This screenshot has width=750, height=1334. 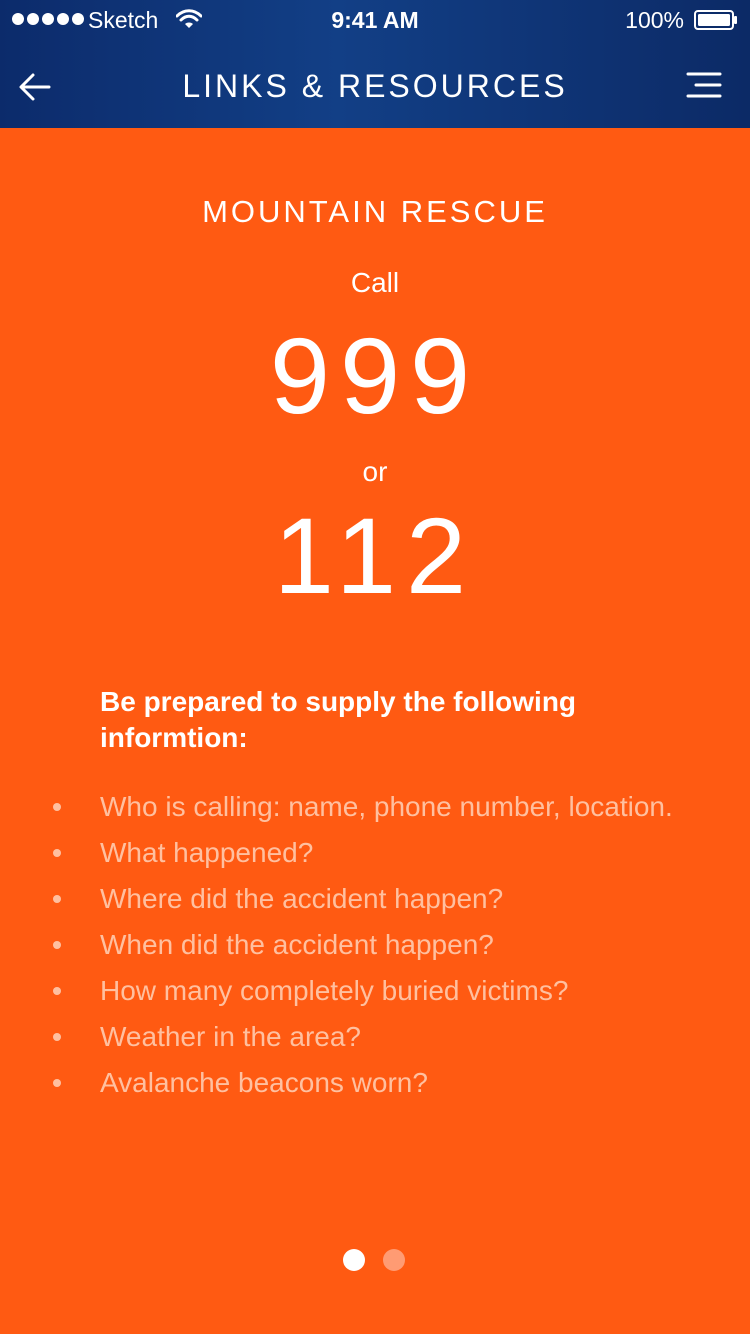 I want to click on list-item: When did the accident happen?, so click(x=370, y=945).